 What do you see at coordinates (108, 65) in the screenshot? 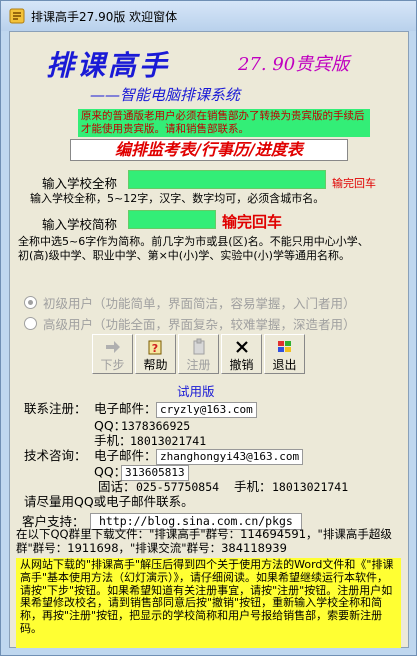
I see `brand-title: 排课高手` at bounding box center [108, 65].